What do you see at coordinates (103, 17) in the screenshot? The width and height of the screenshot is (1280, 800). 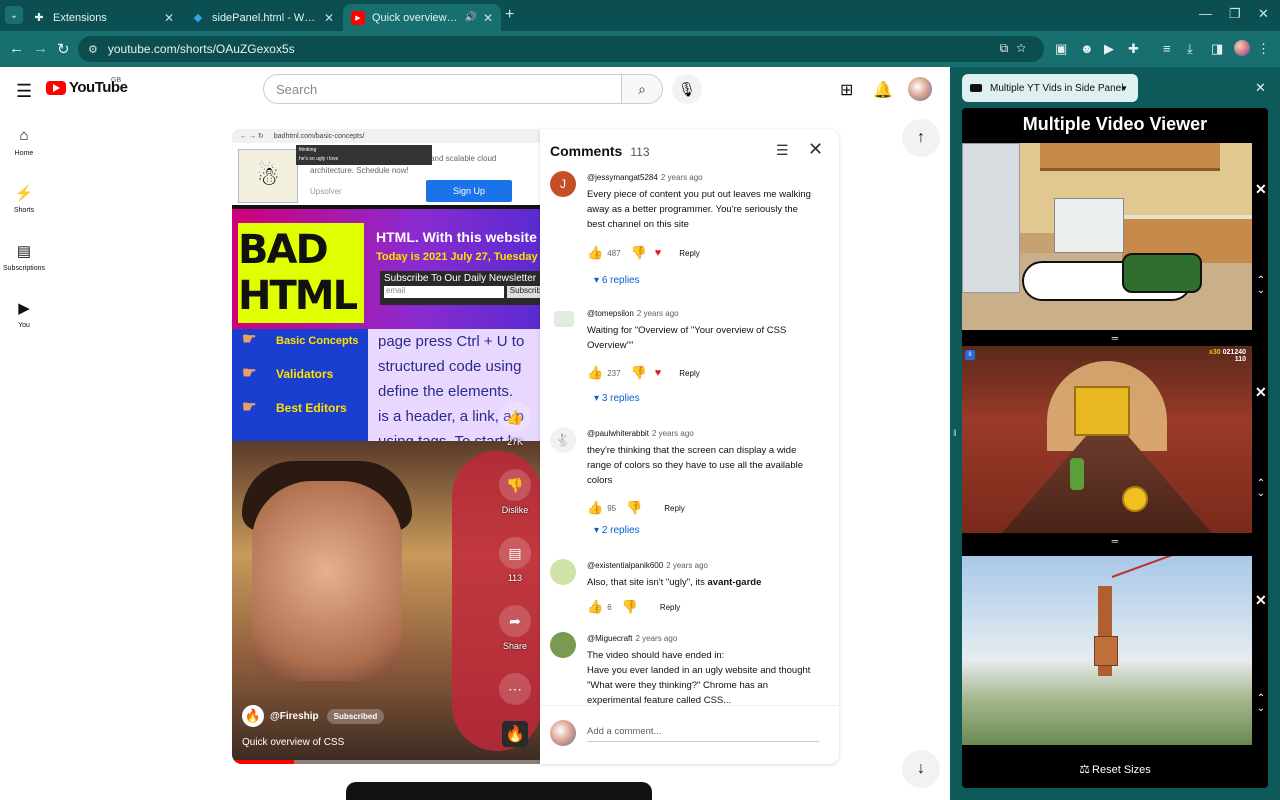 I see `tab-extensions: ✚ Extensions ✕` at bounding box center [103, 17].